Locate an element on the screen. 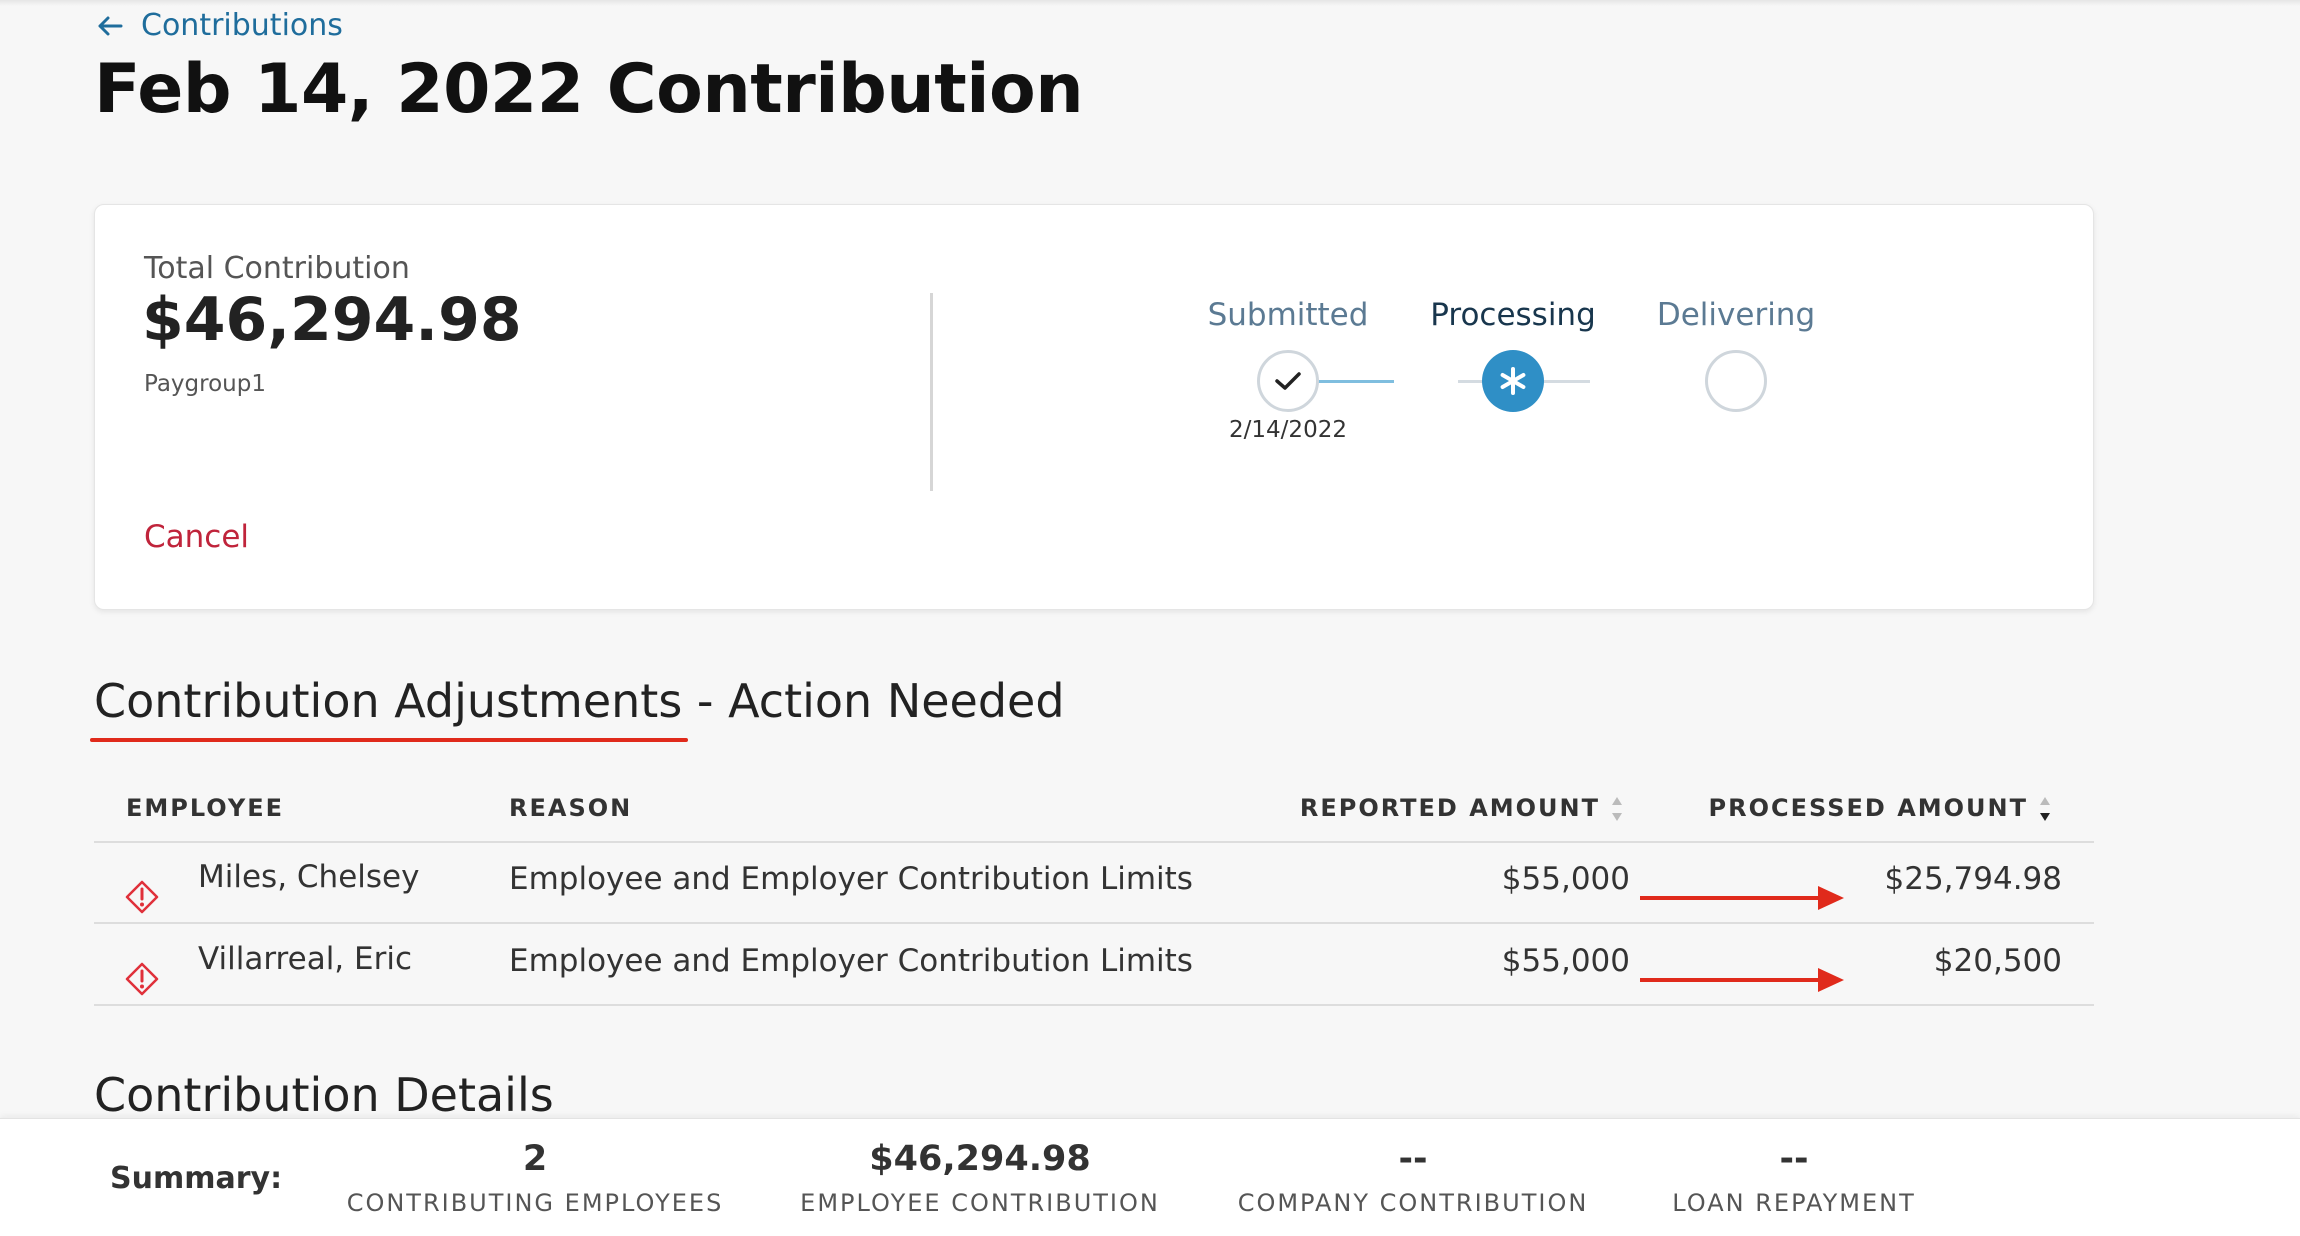 The width and height of the screenshot is (2300, 1236). back-to-contributions-link: Contributions is located at coordinates (220, 25).